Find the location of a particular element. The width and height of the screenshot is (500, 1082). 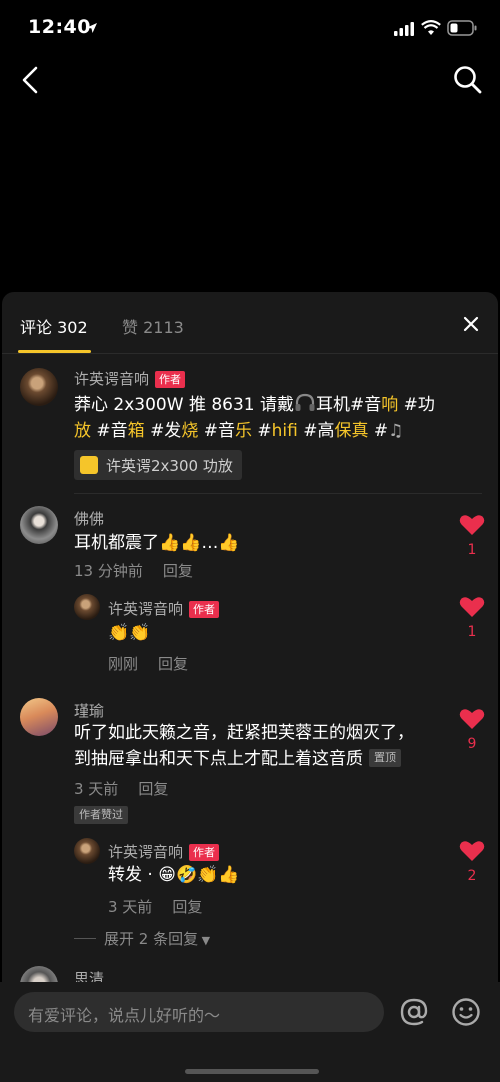

expand-replies-button: 展开 2 条回复 ▼ is located at coordinates (142, 938).